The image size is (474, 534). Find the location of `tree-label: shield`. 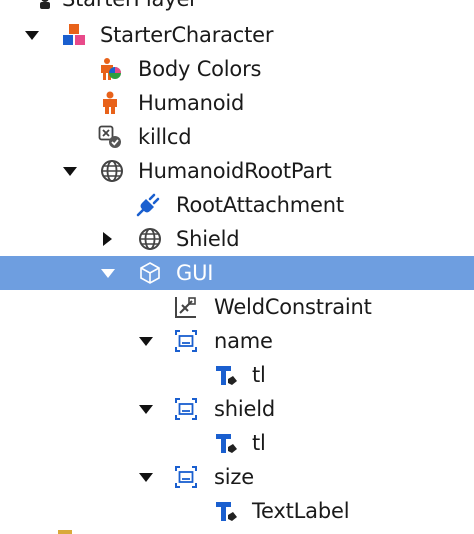

tree-label: shield is located at coordinates (244, 409).